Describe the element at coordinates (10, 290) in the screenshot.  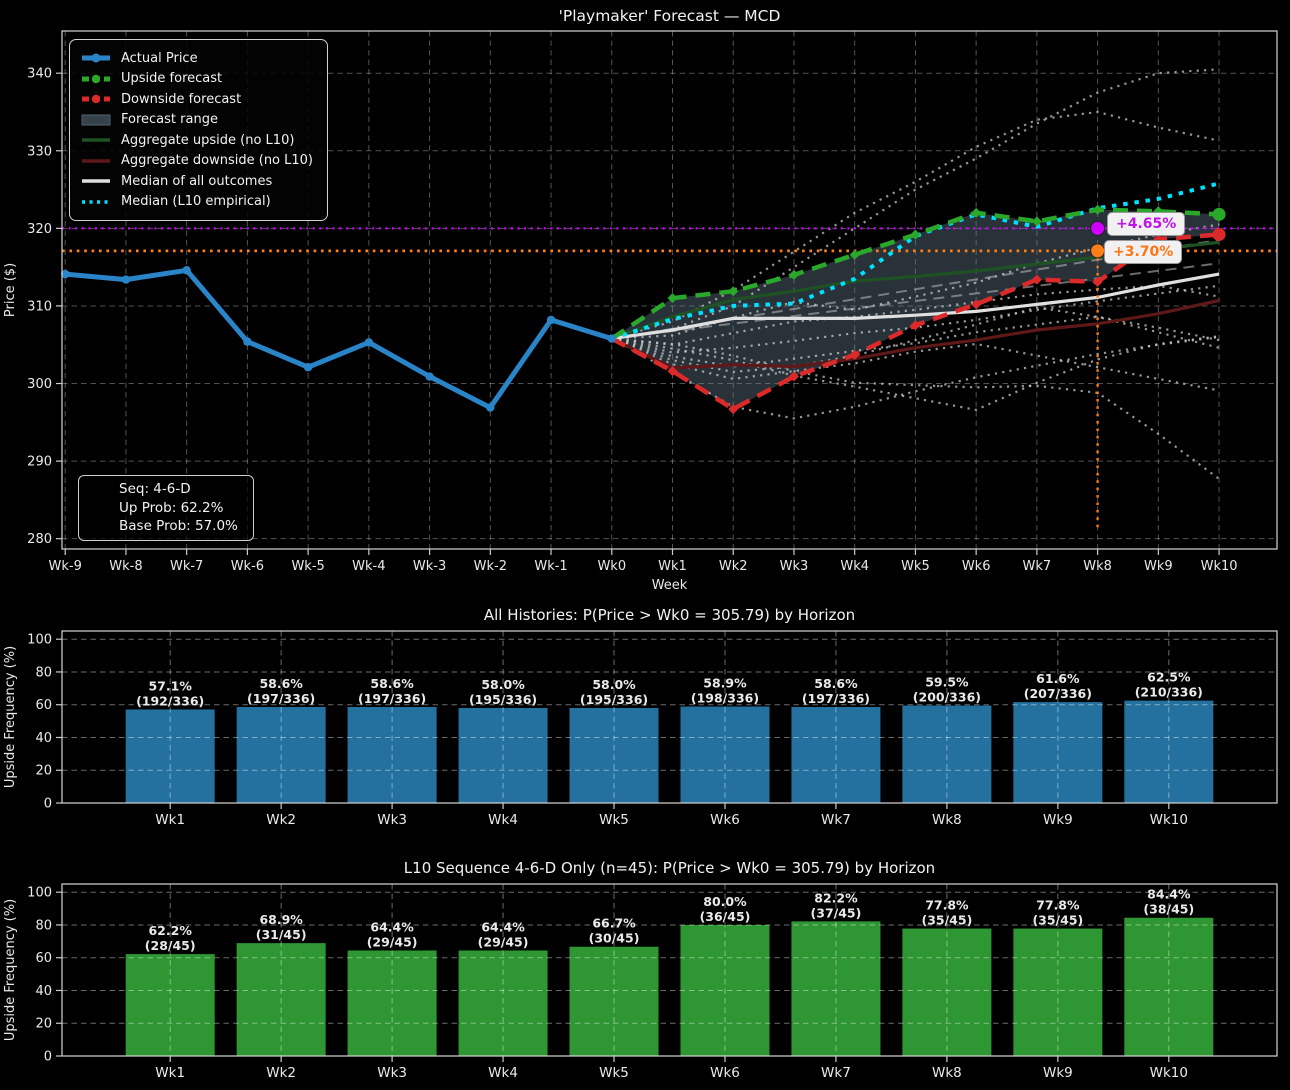
I see `svg-text: Price ($)` at that location.